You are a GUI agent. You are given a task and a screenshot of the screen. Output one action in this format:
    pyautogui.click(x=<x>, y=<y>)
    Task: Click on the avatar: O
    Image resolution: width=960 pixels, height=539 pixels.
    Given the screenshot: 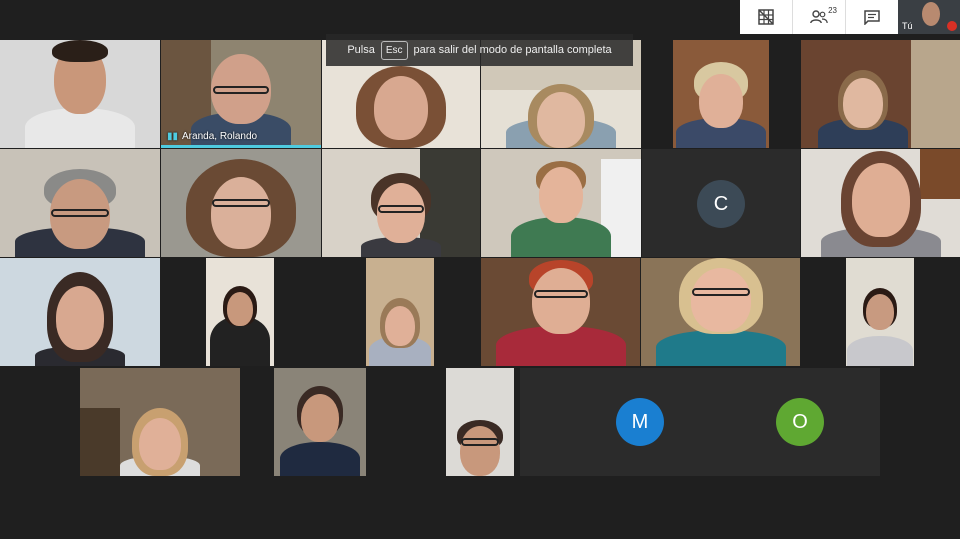 What is the action you would take?
    pyautogui.click(x=800, y=422)
    